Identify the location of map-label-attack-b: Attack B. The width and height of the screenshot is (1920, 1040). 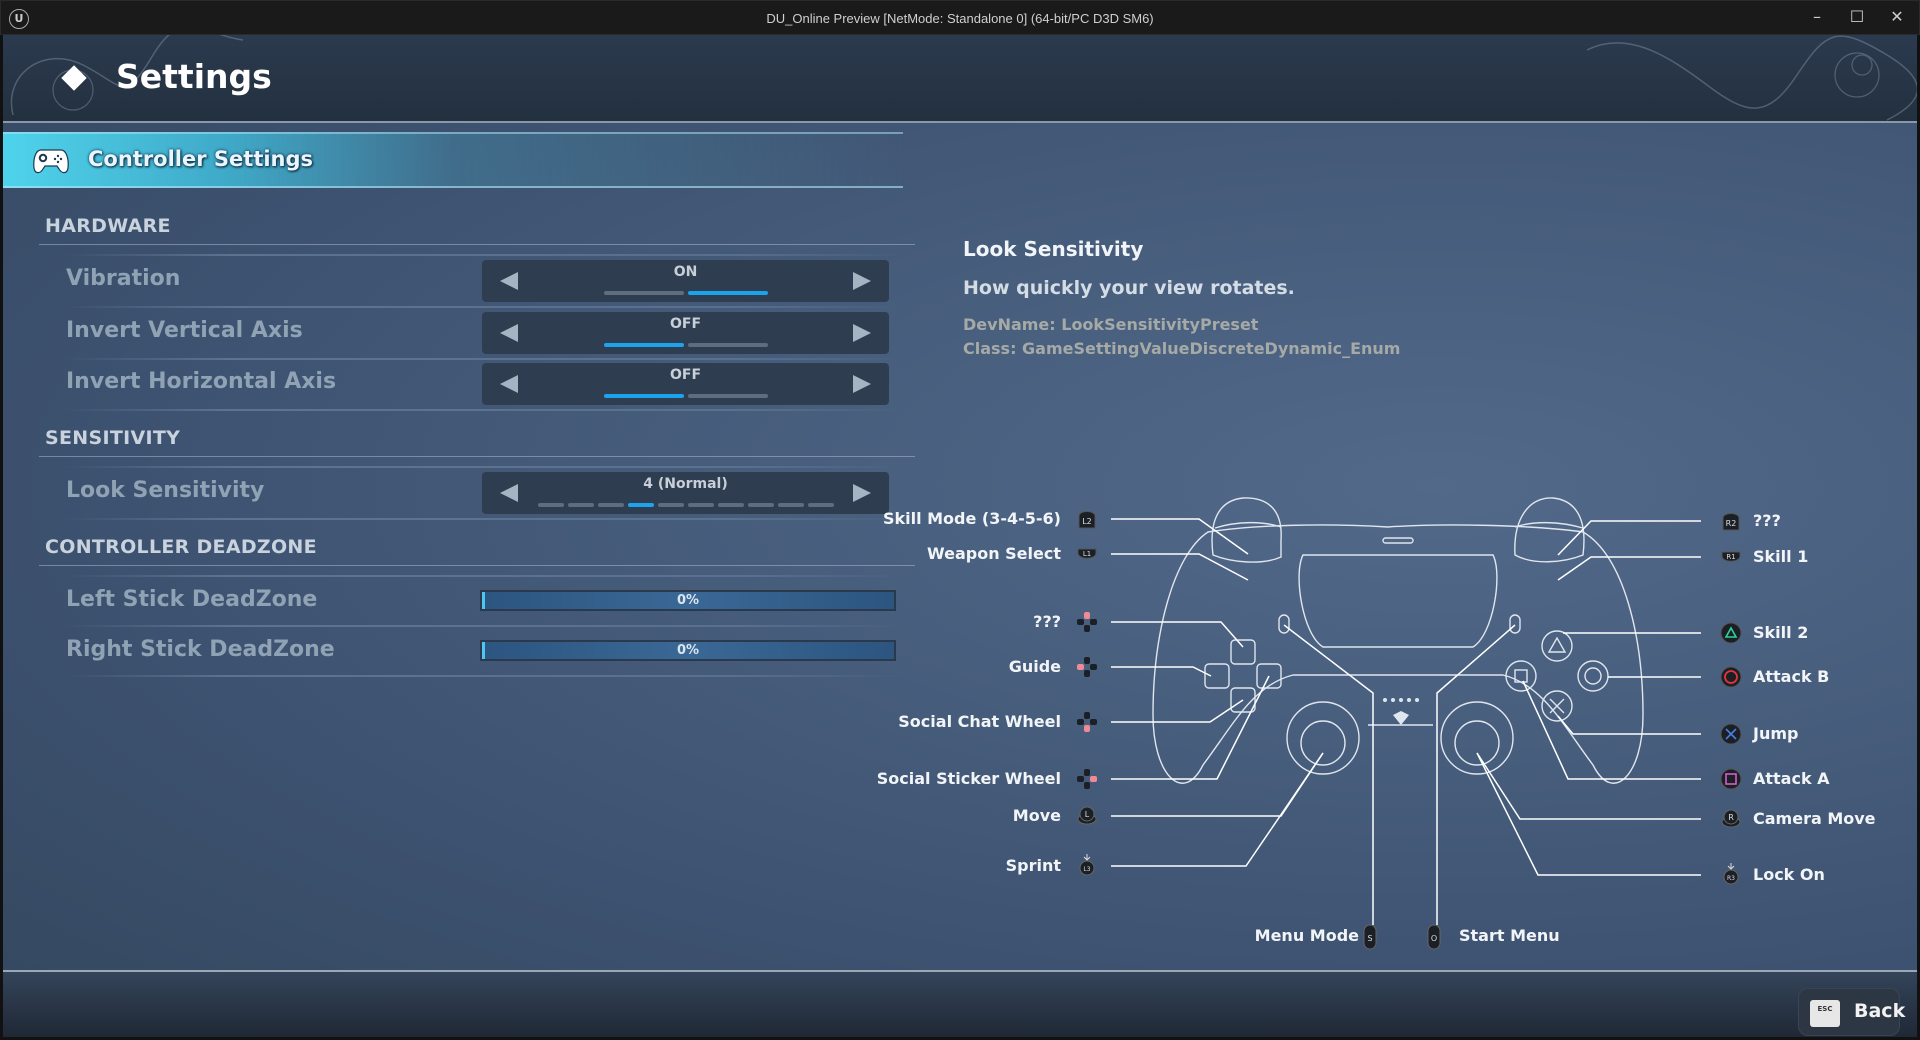
(1791, 676).